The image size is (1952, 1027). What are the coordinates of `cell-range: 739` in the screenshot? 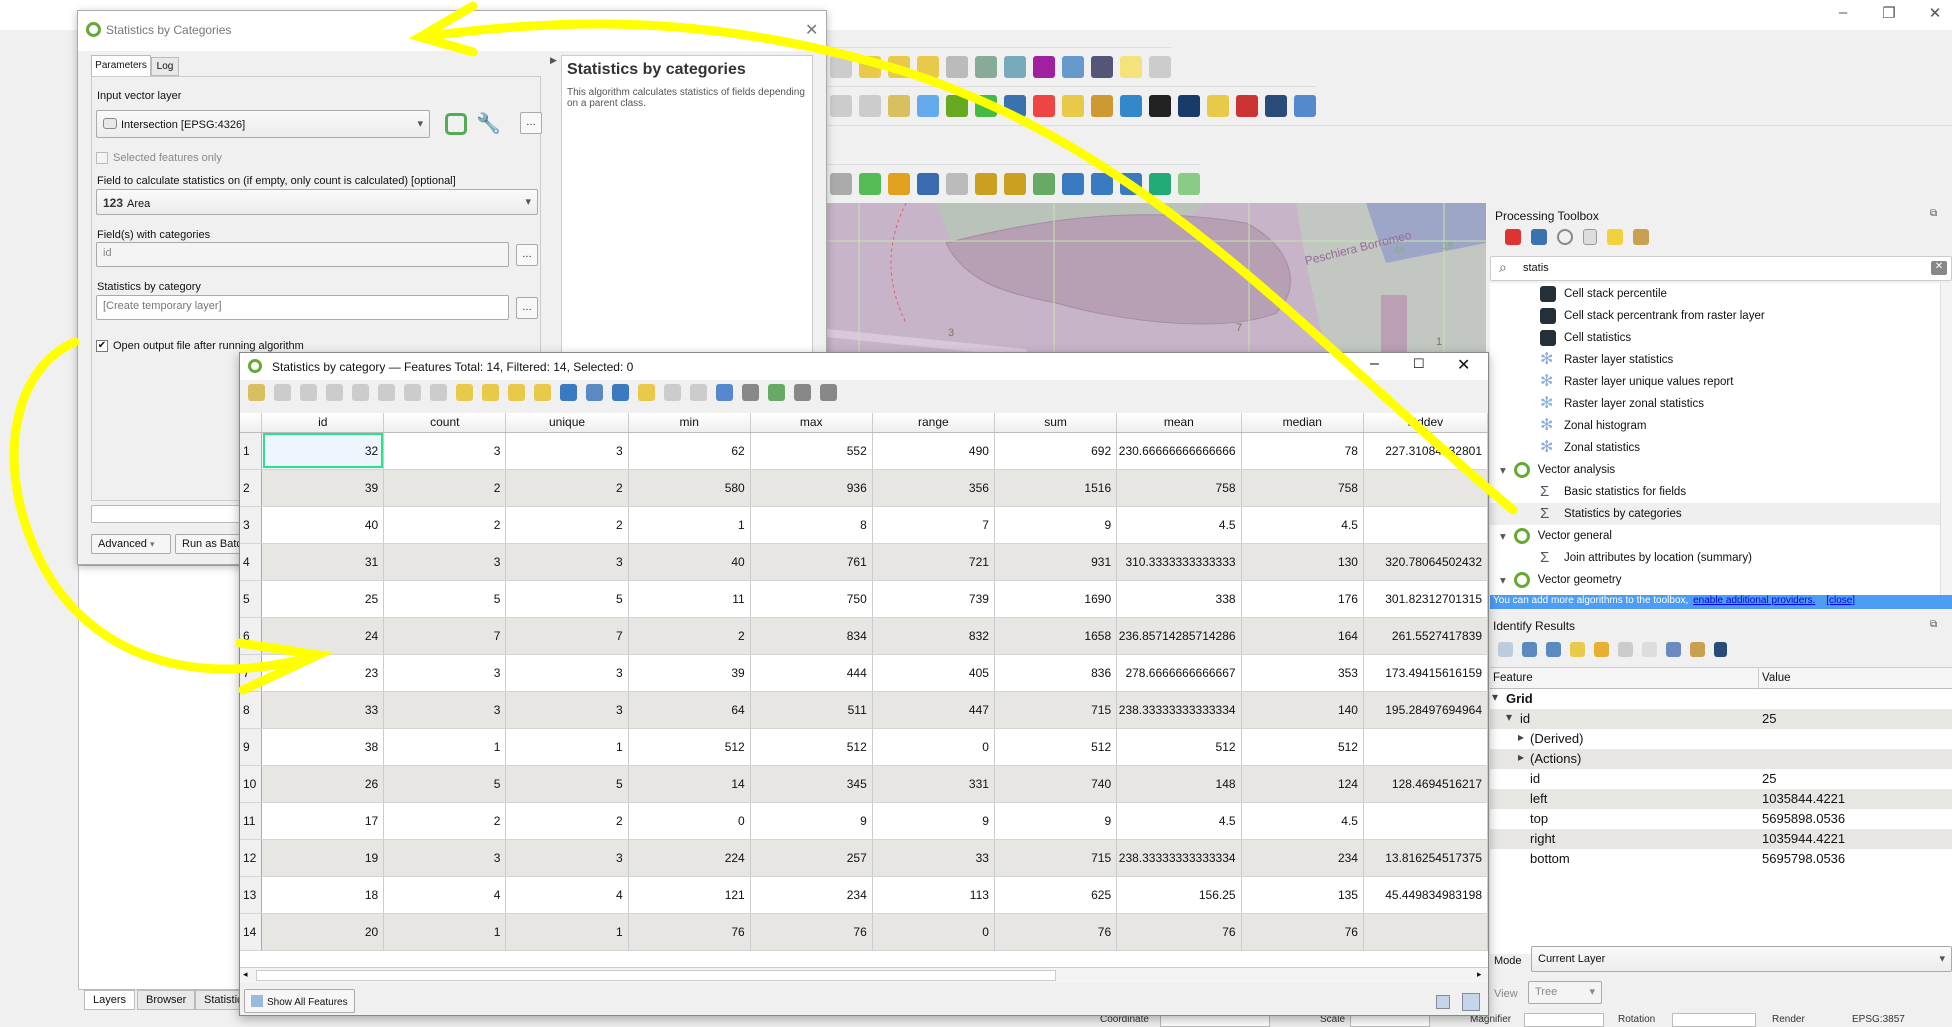 It's located at (933, 599).